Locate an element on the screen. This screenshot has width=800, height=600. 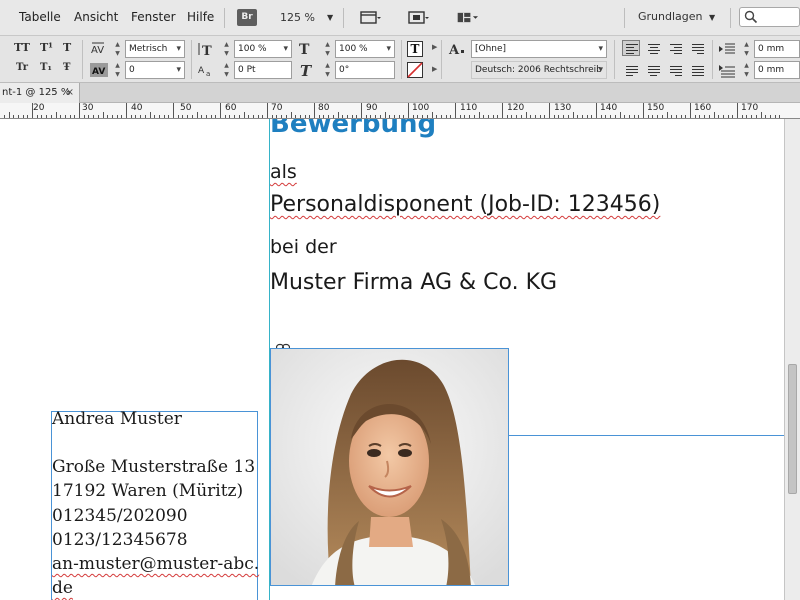
subscript-button: T₁ is located at coordinates (46, 67).